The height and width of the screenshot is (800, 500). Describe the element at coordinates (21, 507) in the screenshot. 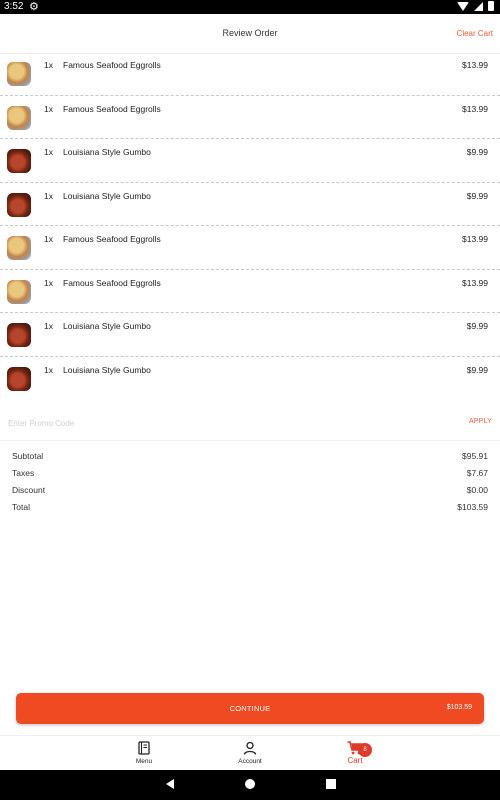

I see `total-label: Total` at that location.